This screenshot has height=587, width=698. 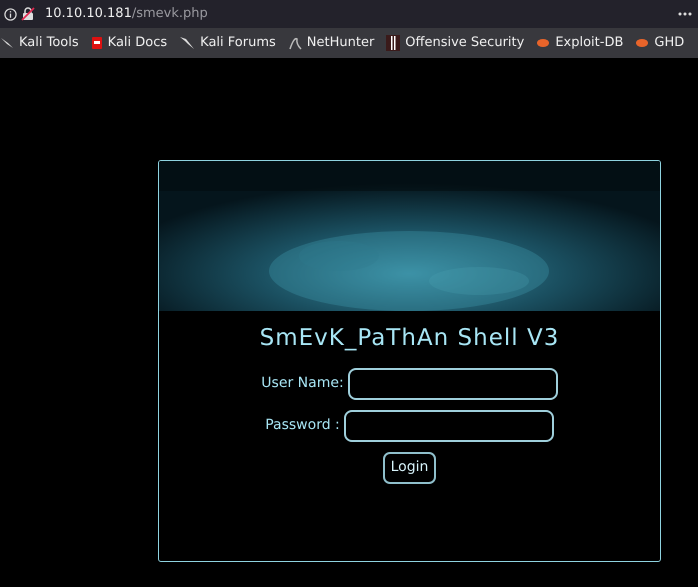 What do you see at coordinates (295, 43) in the screenshot?
I see `shark-fin-icon` at bounding box center [295, 43].